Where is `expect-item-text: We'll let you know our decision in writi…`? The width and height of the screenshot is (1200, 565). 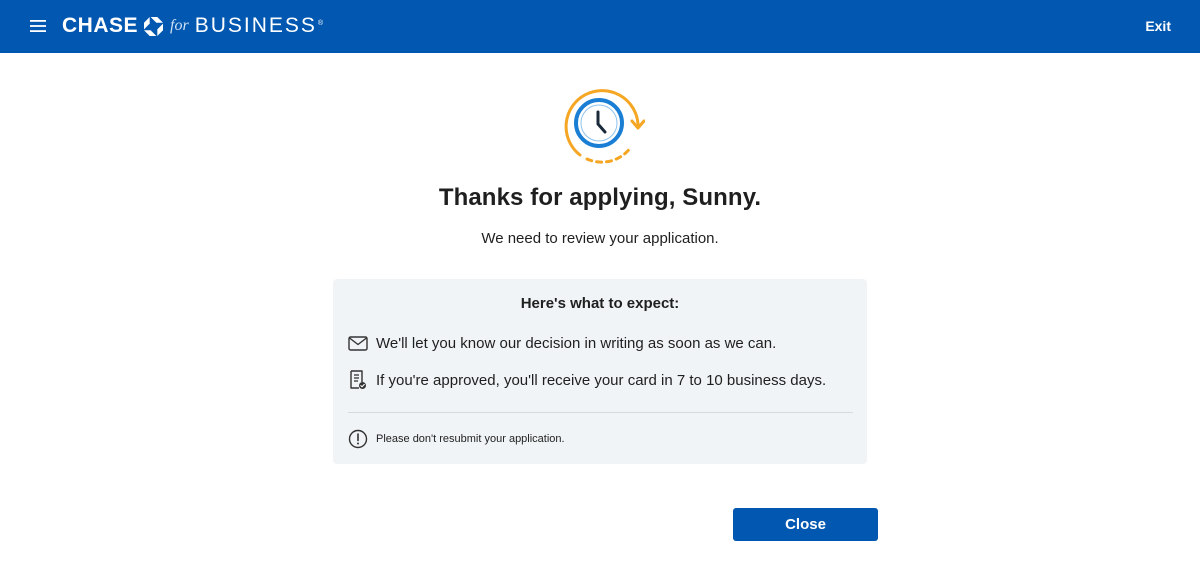
expect-item-text: We'll let you know our decision in writi… is located at coordinates (576, 343).